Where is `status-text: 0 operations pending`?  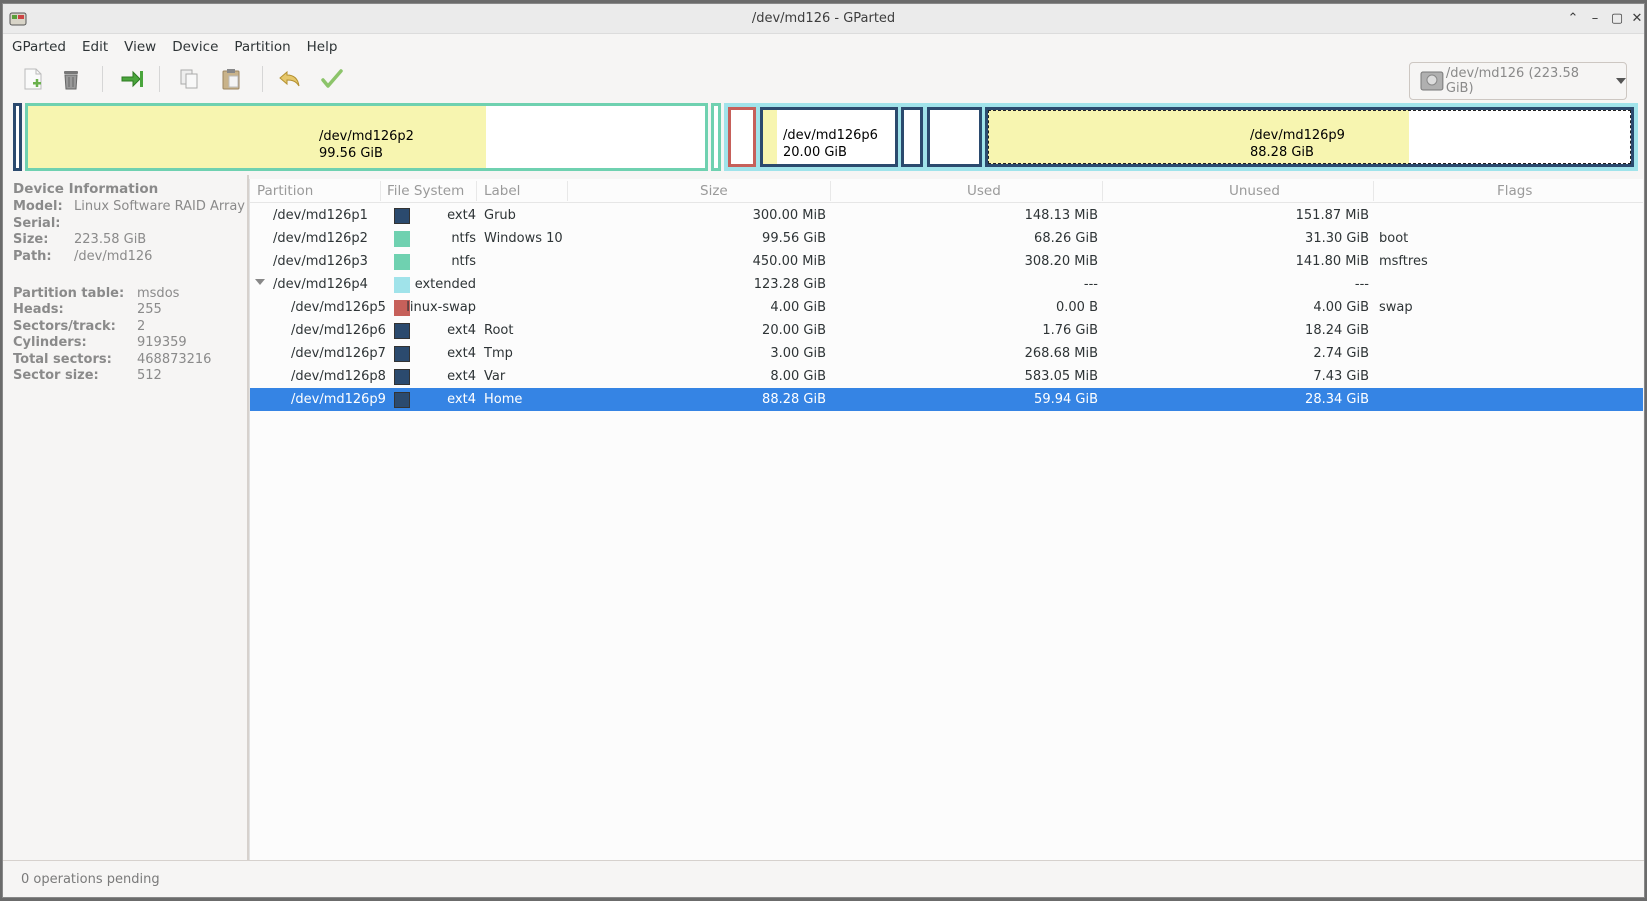
status-text: 0 operations pending is located at coordinates (90, 879).